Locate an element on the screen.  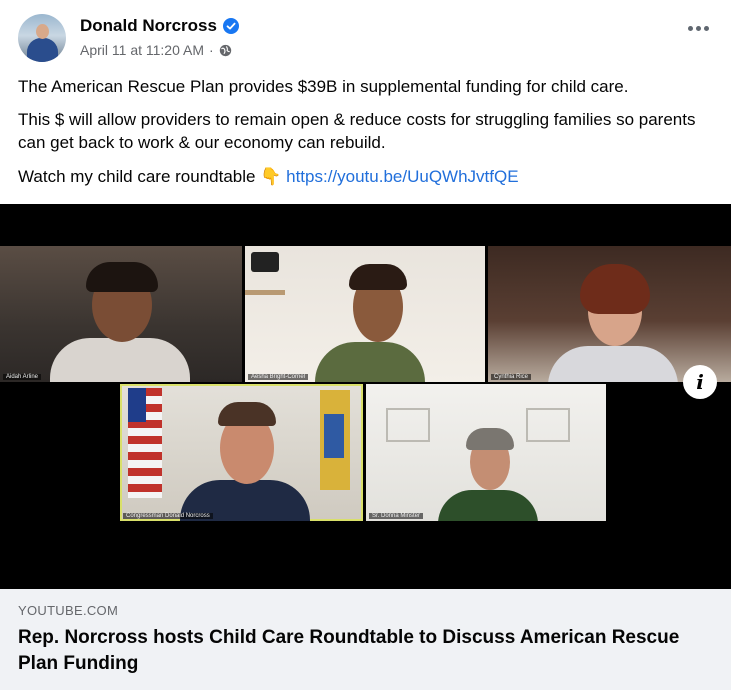
verified-badge-icon is located at coordinates (230, 26).